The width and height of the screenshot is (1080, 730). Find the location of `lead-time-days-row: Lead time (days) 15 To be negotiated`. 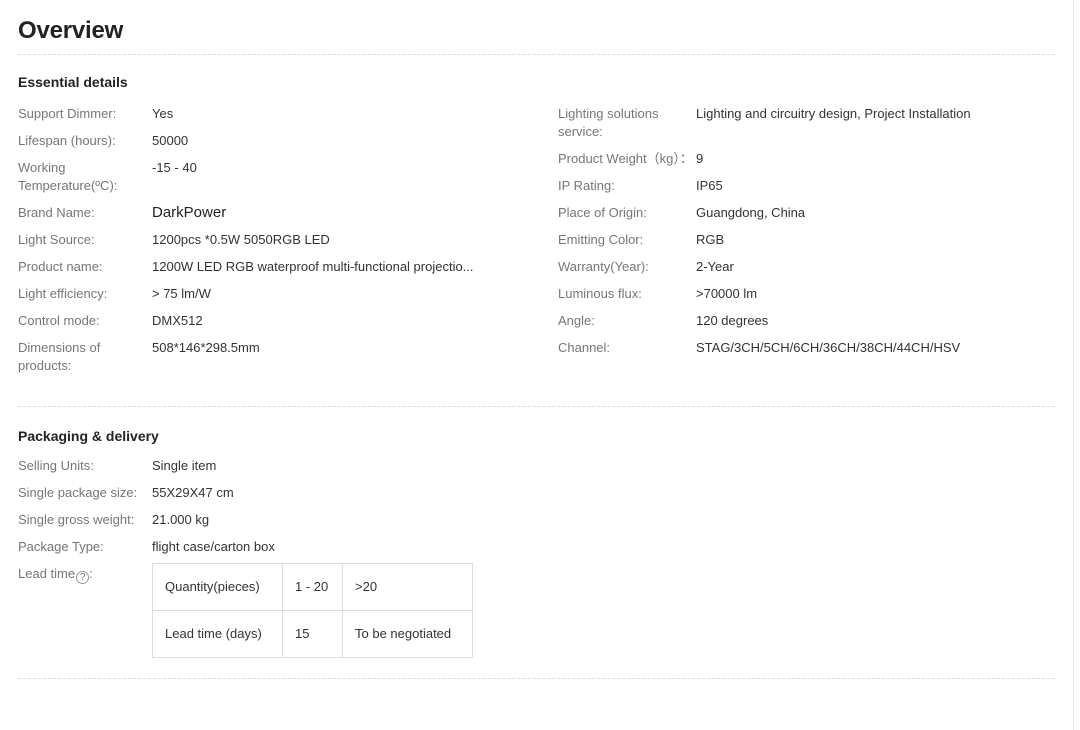

lead-time-days-row: Lead time (days) 15 To be negotiated is located at coordinates (312, 634).